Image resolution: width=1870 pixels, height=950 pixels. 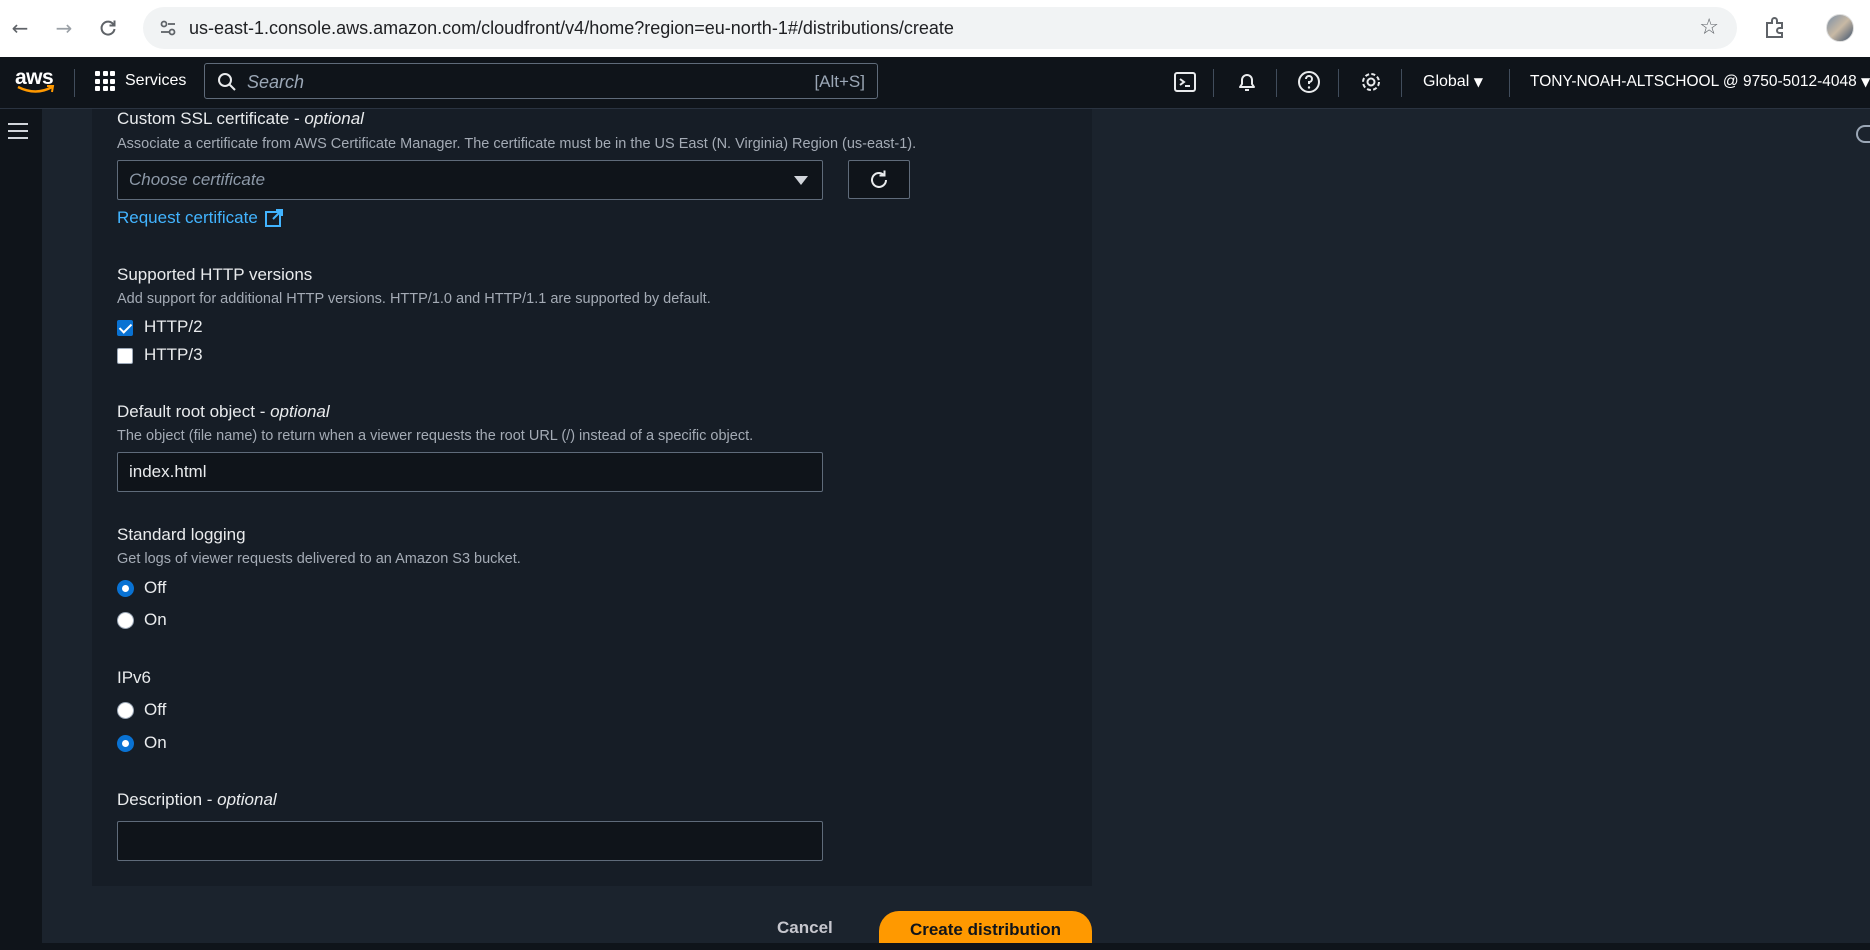 What do you see at coordinates (1309, 82) in the screenshot?
I see `help-icon` at bounding box center [1309, 82].